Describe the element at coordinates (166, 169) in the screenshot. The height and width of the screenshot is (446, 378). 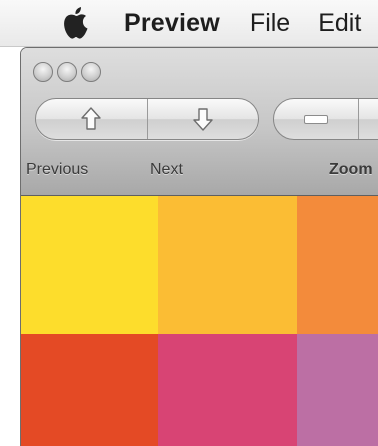
I see `next-label: Next` at that location.